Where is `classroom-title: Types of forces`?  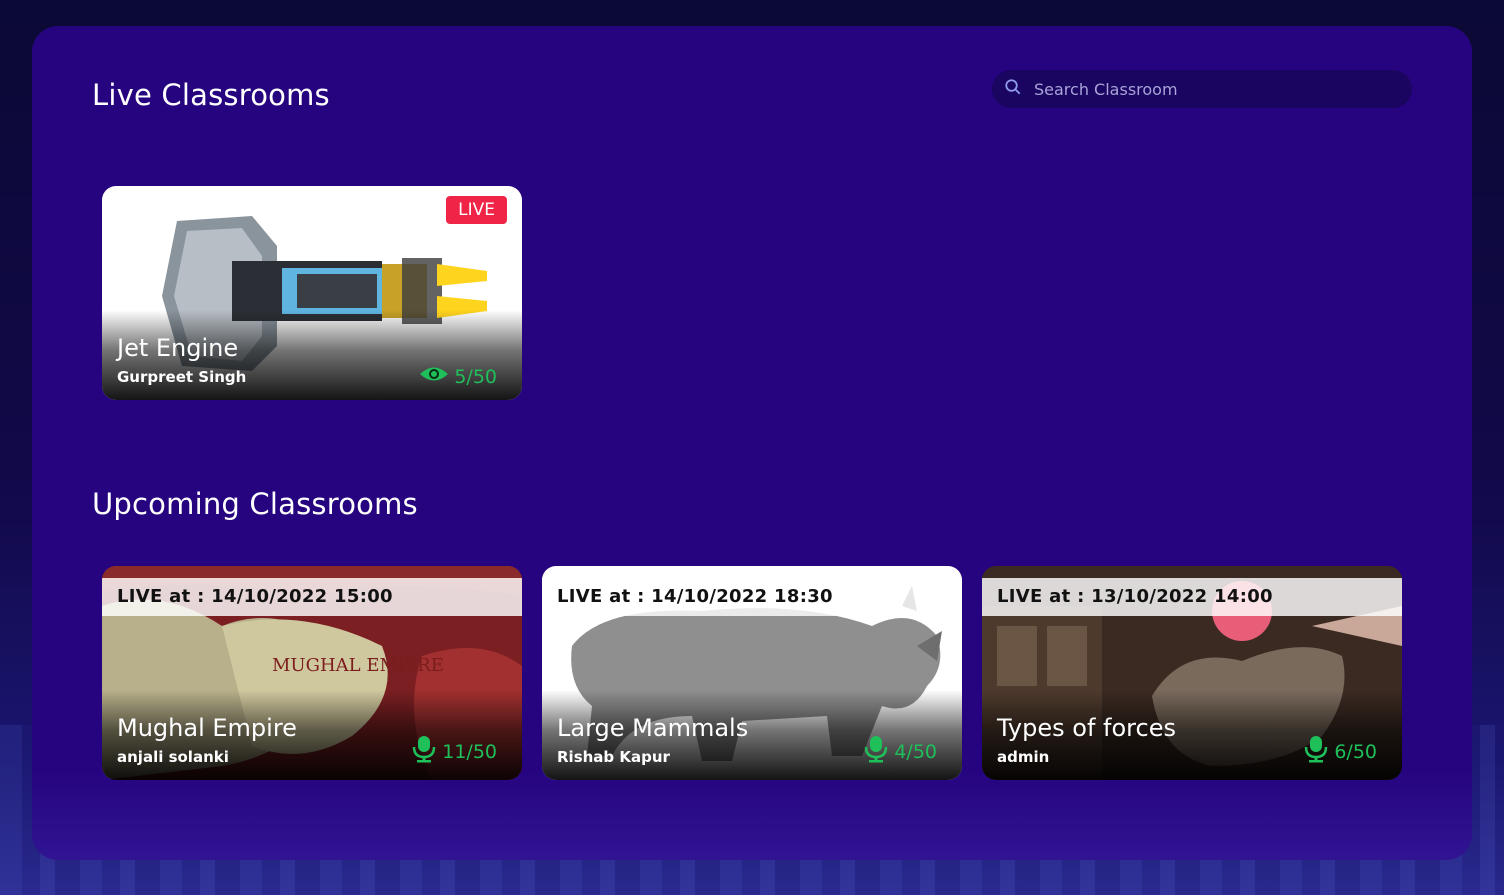
classroom-title: Types of forces is located at coordinates (1086, 728).